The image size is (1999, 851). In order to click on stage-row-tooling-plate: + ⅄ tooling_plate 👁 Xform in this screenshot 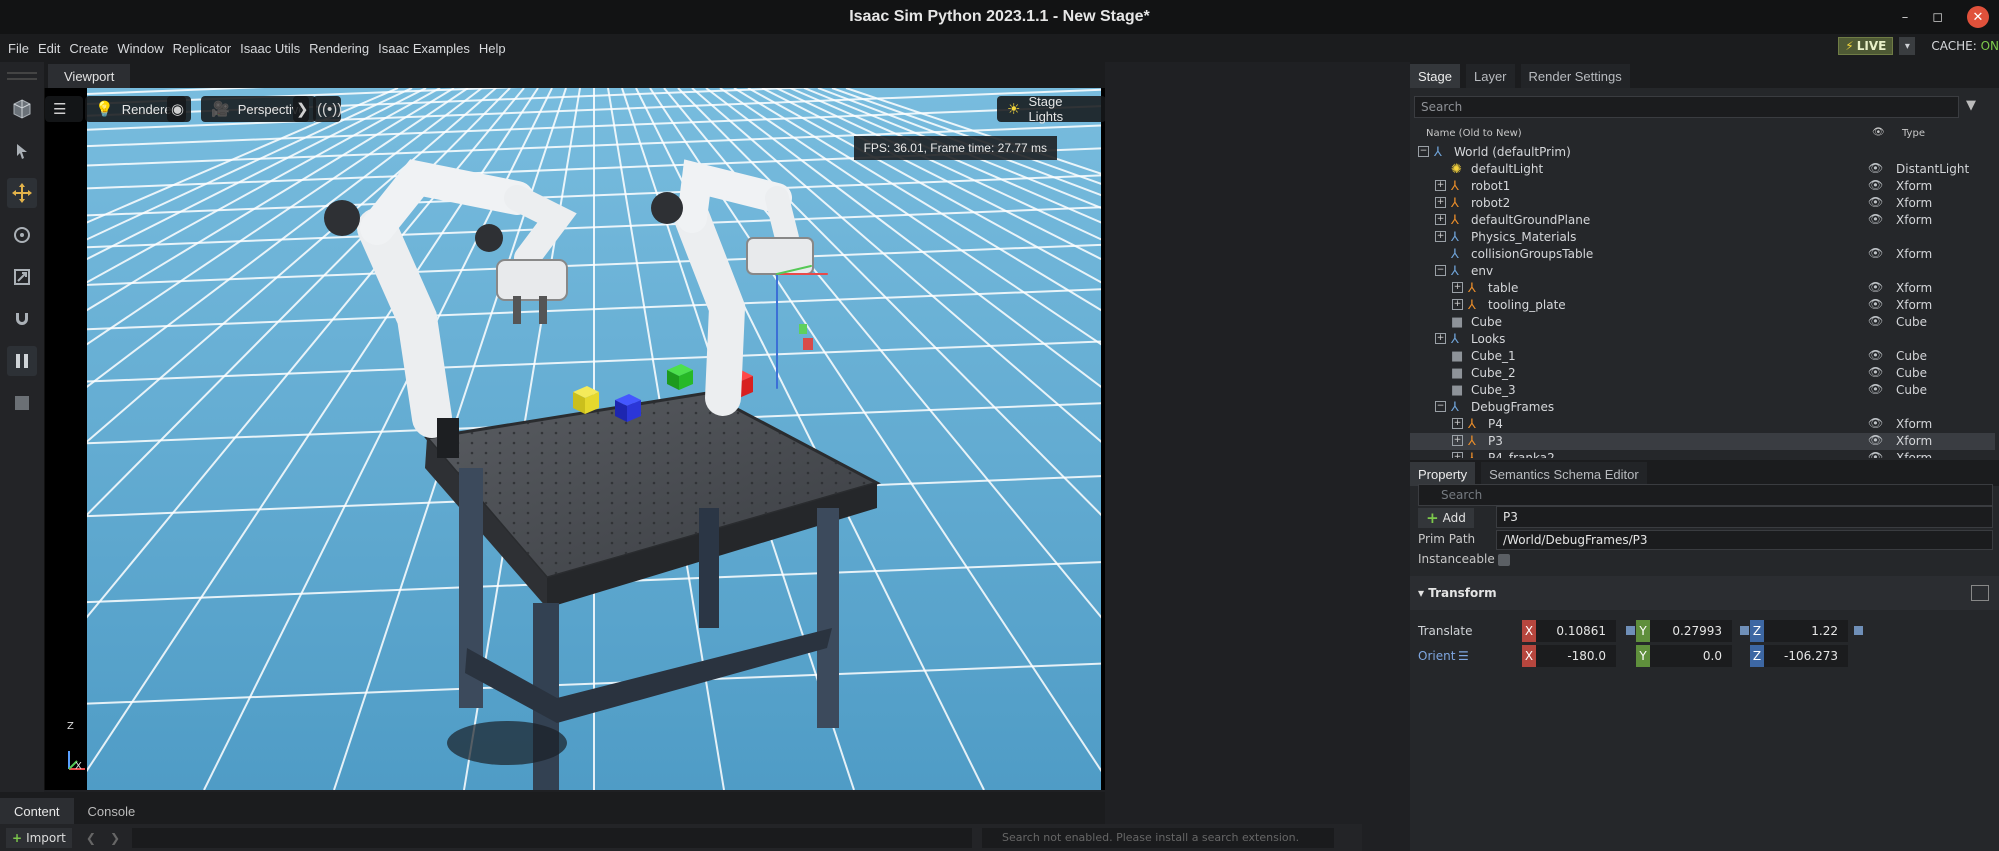, I will do `click(1702, 305)`.